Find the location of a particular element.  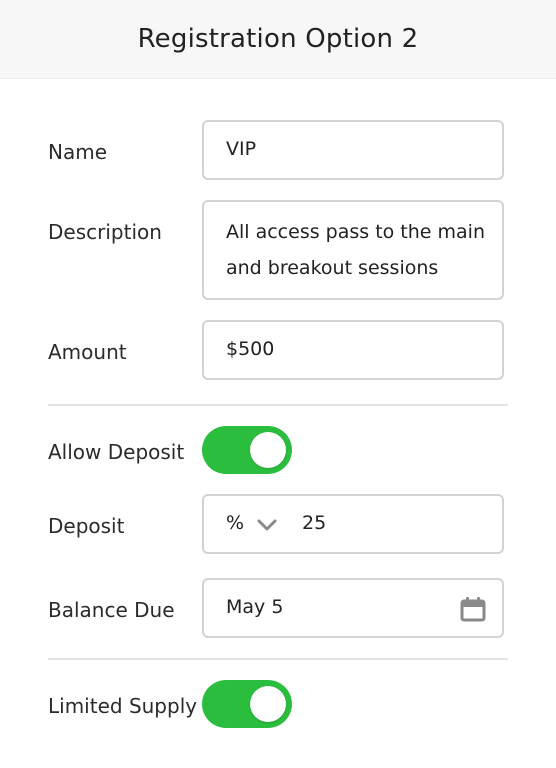

page-header: Registration Option 2 is located at coordinates (278, 39).